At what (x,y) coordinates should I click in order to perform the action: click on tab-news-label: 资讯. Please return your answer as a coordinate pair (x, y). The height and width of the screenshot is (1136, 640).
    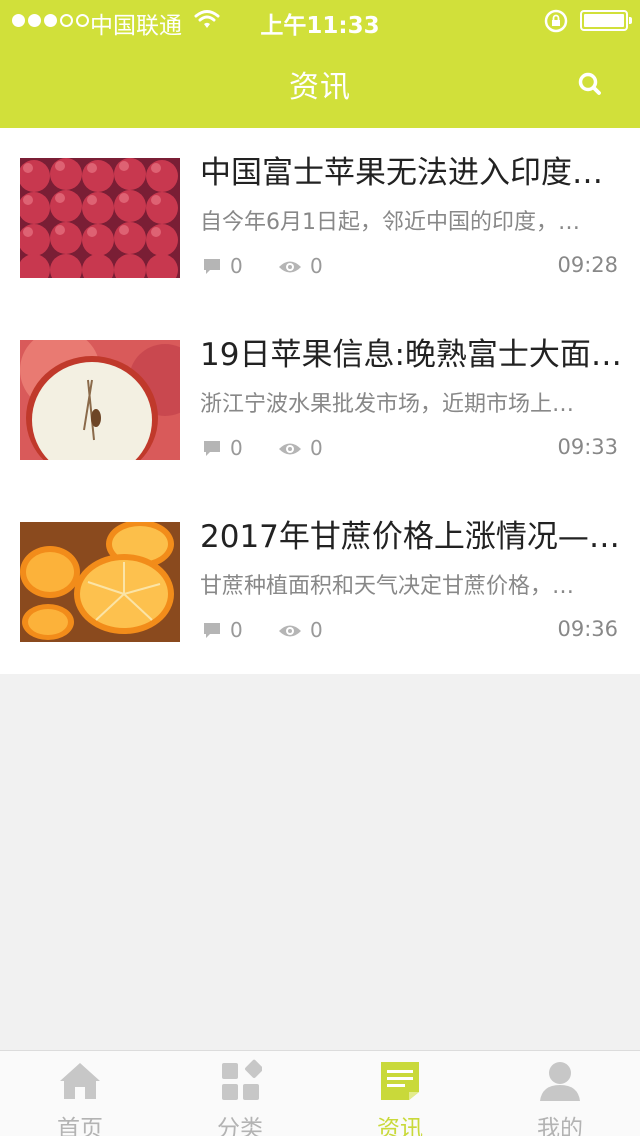
    Looking at the image, I should click on (400, 1126).